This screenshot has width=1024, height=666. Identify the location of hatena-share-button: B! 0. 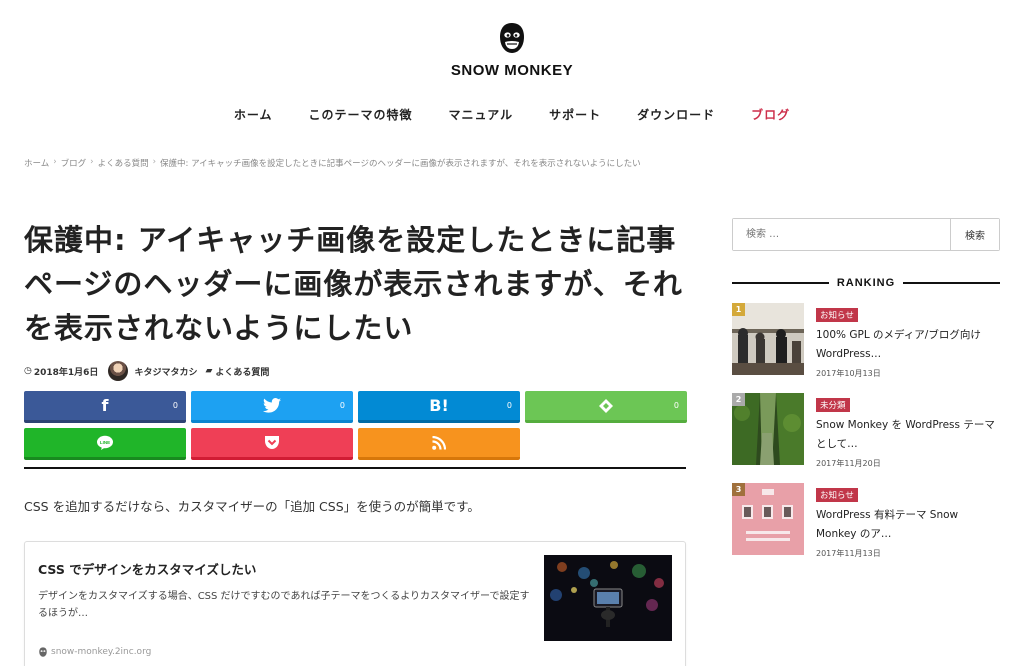
(439, 407).